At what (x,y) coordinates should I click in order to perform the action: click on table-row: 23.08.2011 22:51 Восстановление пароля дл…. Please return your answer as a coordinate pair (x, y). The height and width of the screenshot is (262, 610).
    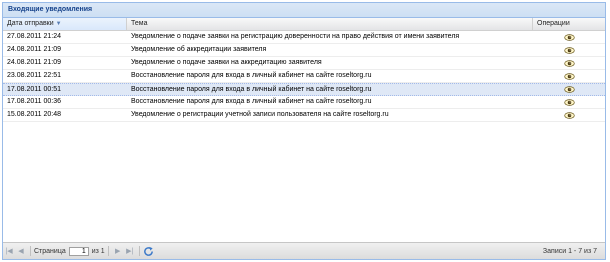
    Looking at the image, I should click on (304, 76).